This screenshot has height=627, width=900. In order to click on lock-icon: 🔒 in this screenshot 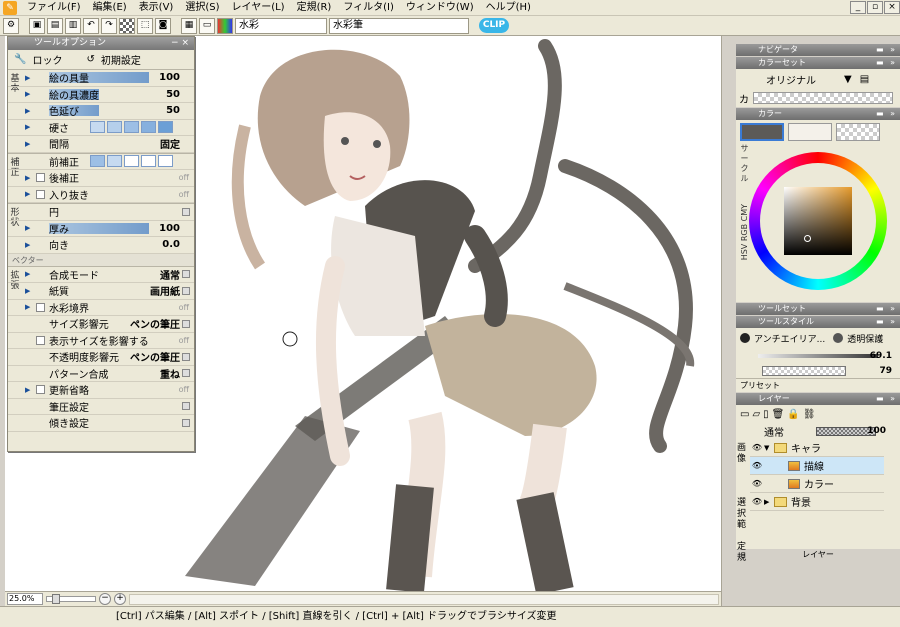, I will do `click(793, 414)`.